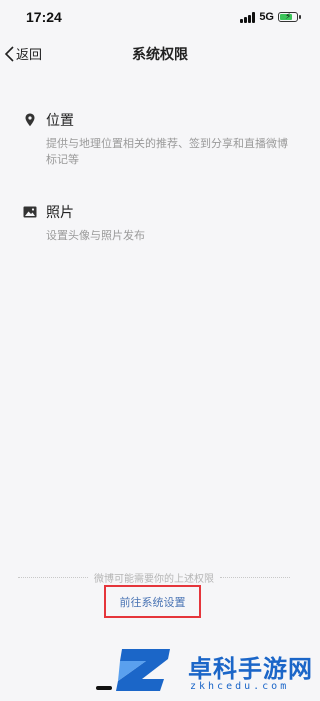 The image size is (320, 701). I want to click on nav-bar: 返回 系统权限, so click(160, 53).